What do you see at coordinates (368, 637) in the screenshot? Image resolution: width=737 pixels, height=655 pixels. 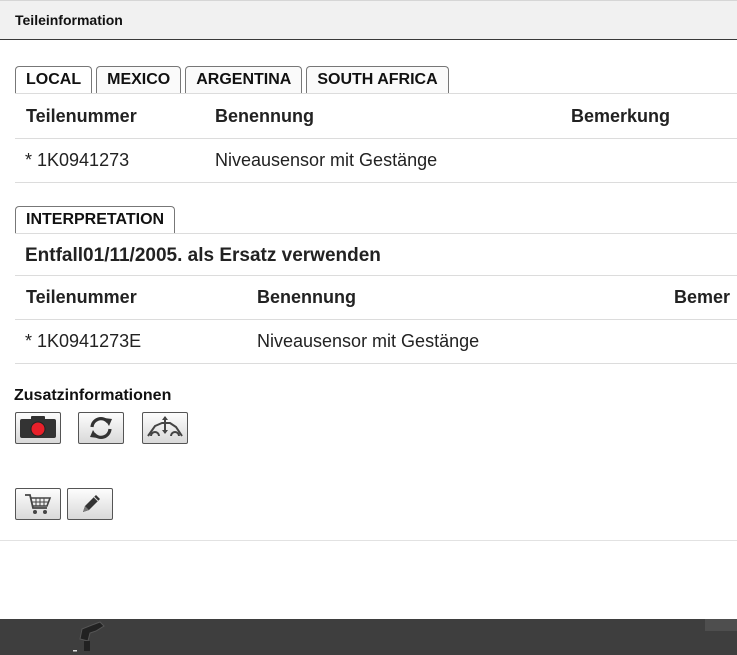 I see `footer-bar` at bounding box center [368, 637].